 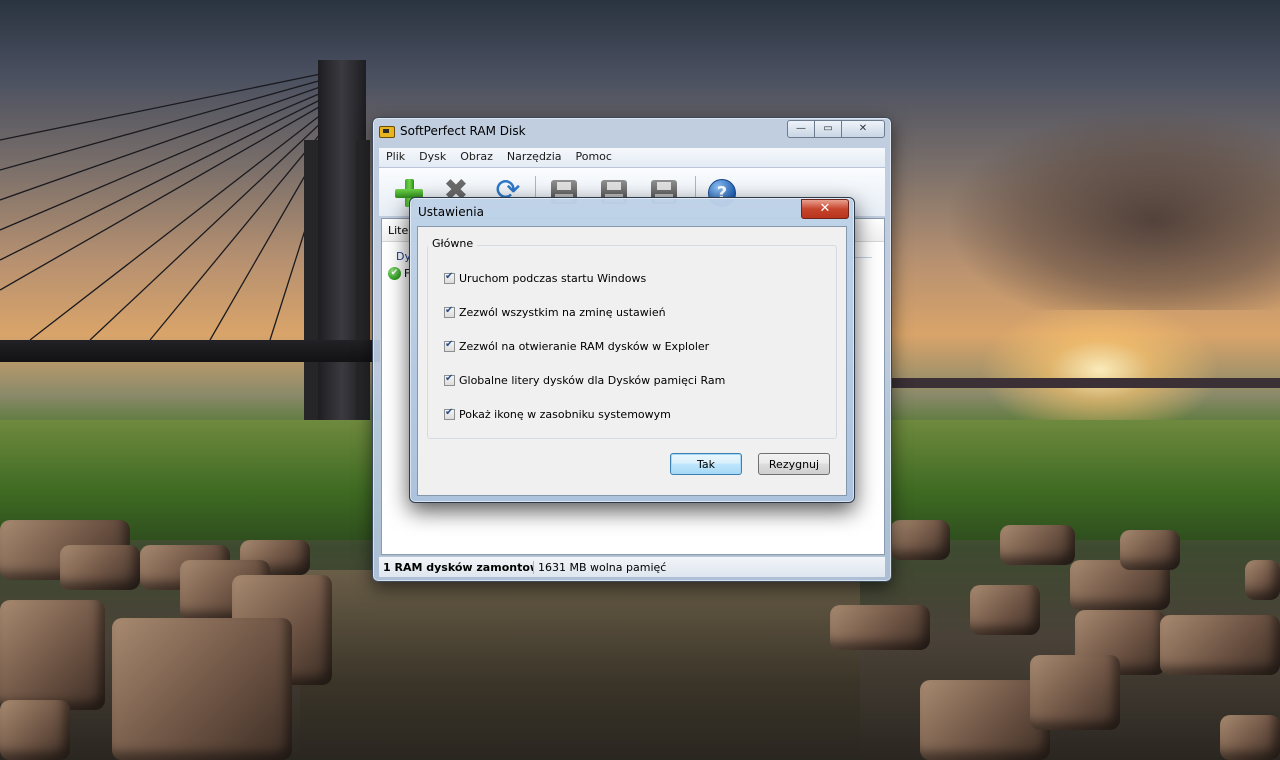 What do you see at coordinates (580, 665) in the screenshot?
I see `water-pool` at bounding box center [580, 665].